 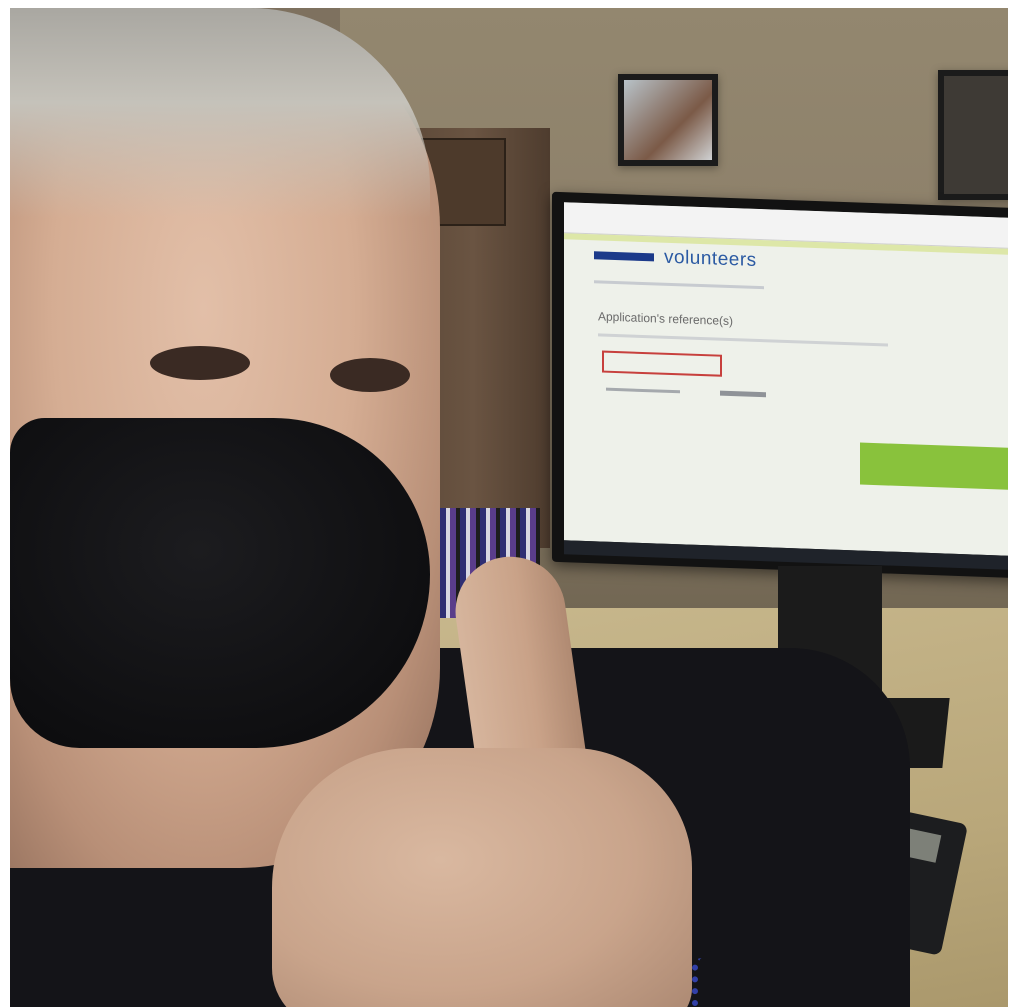 I want to click on section-hint, so click(x=743, y=340).